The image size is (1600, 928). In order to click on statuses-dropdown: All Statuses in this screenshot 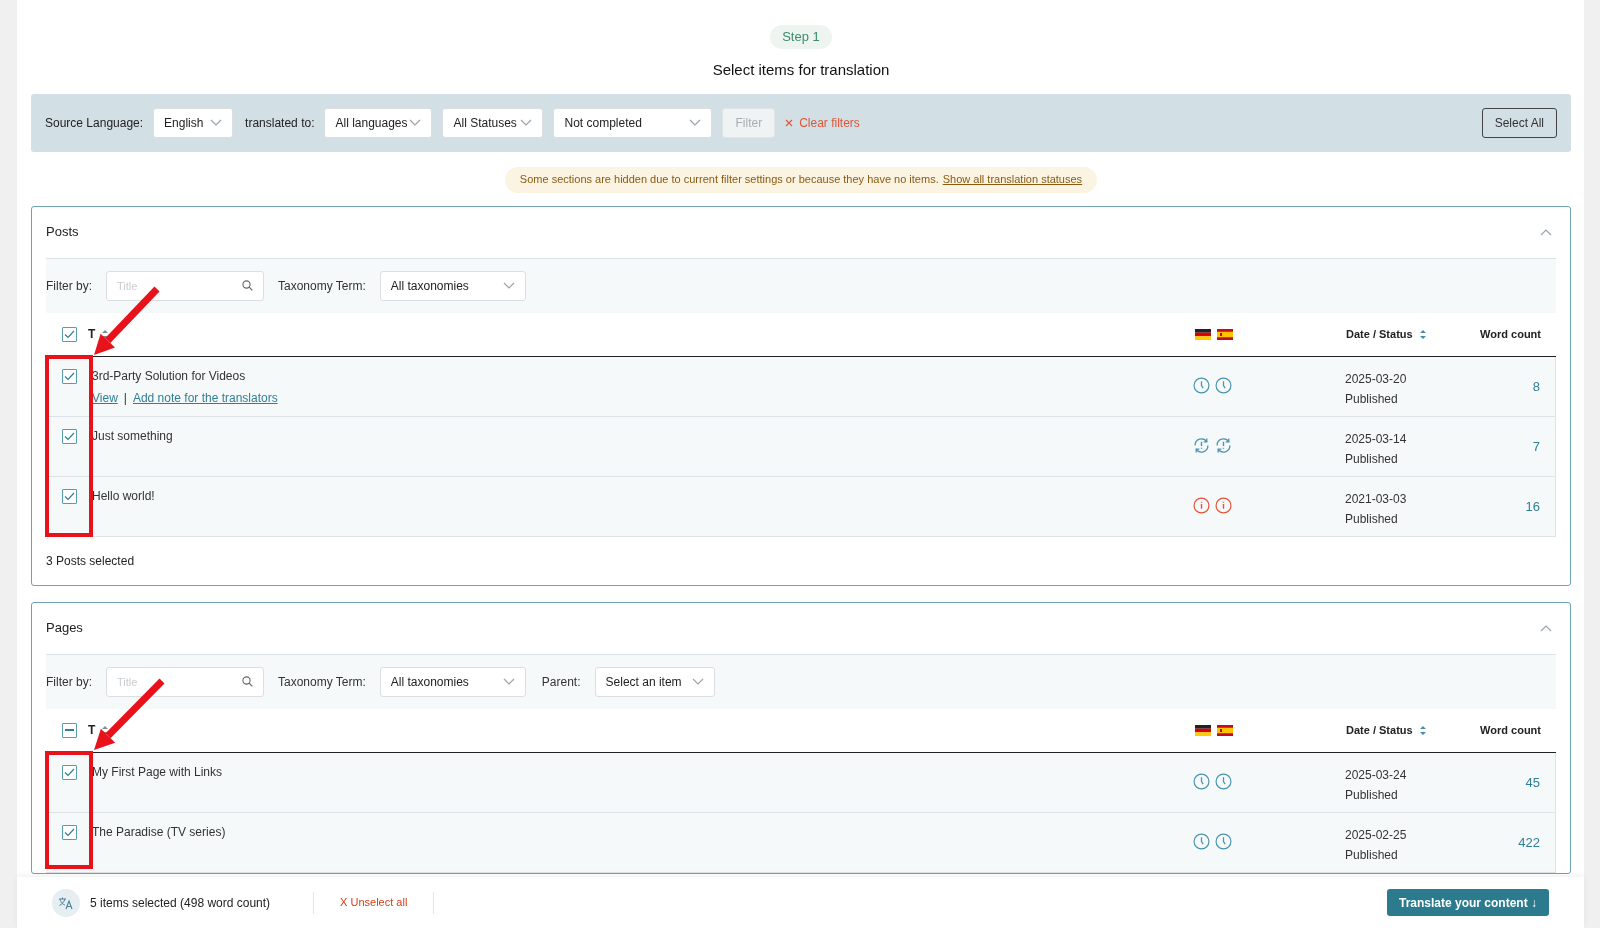, I will do `click(493, 122)`.